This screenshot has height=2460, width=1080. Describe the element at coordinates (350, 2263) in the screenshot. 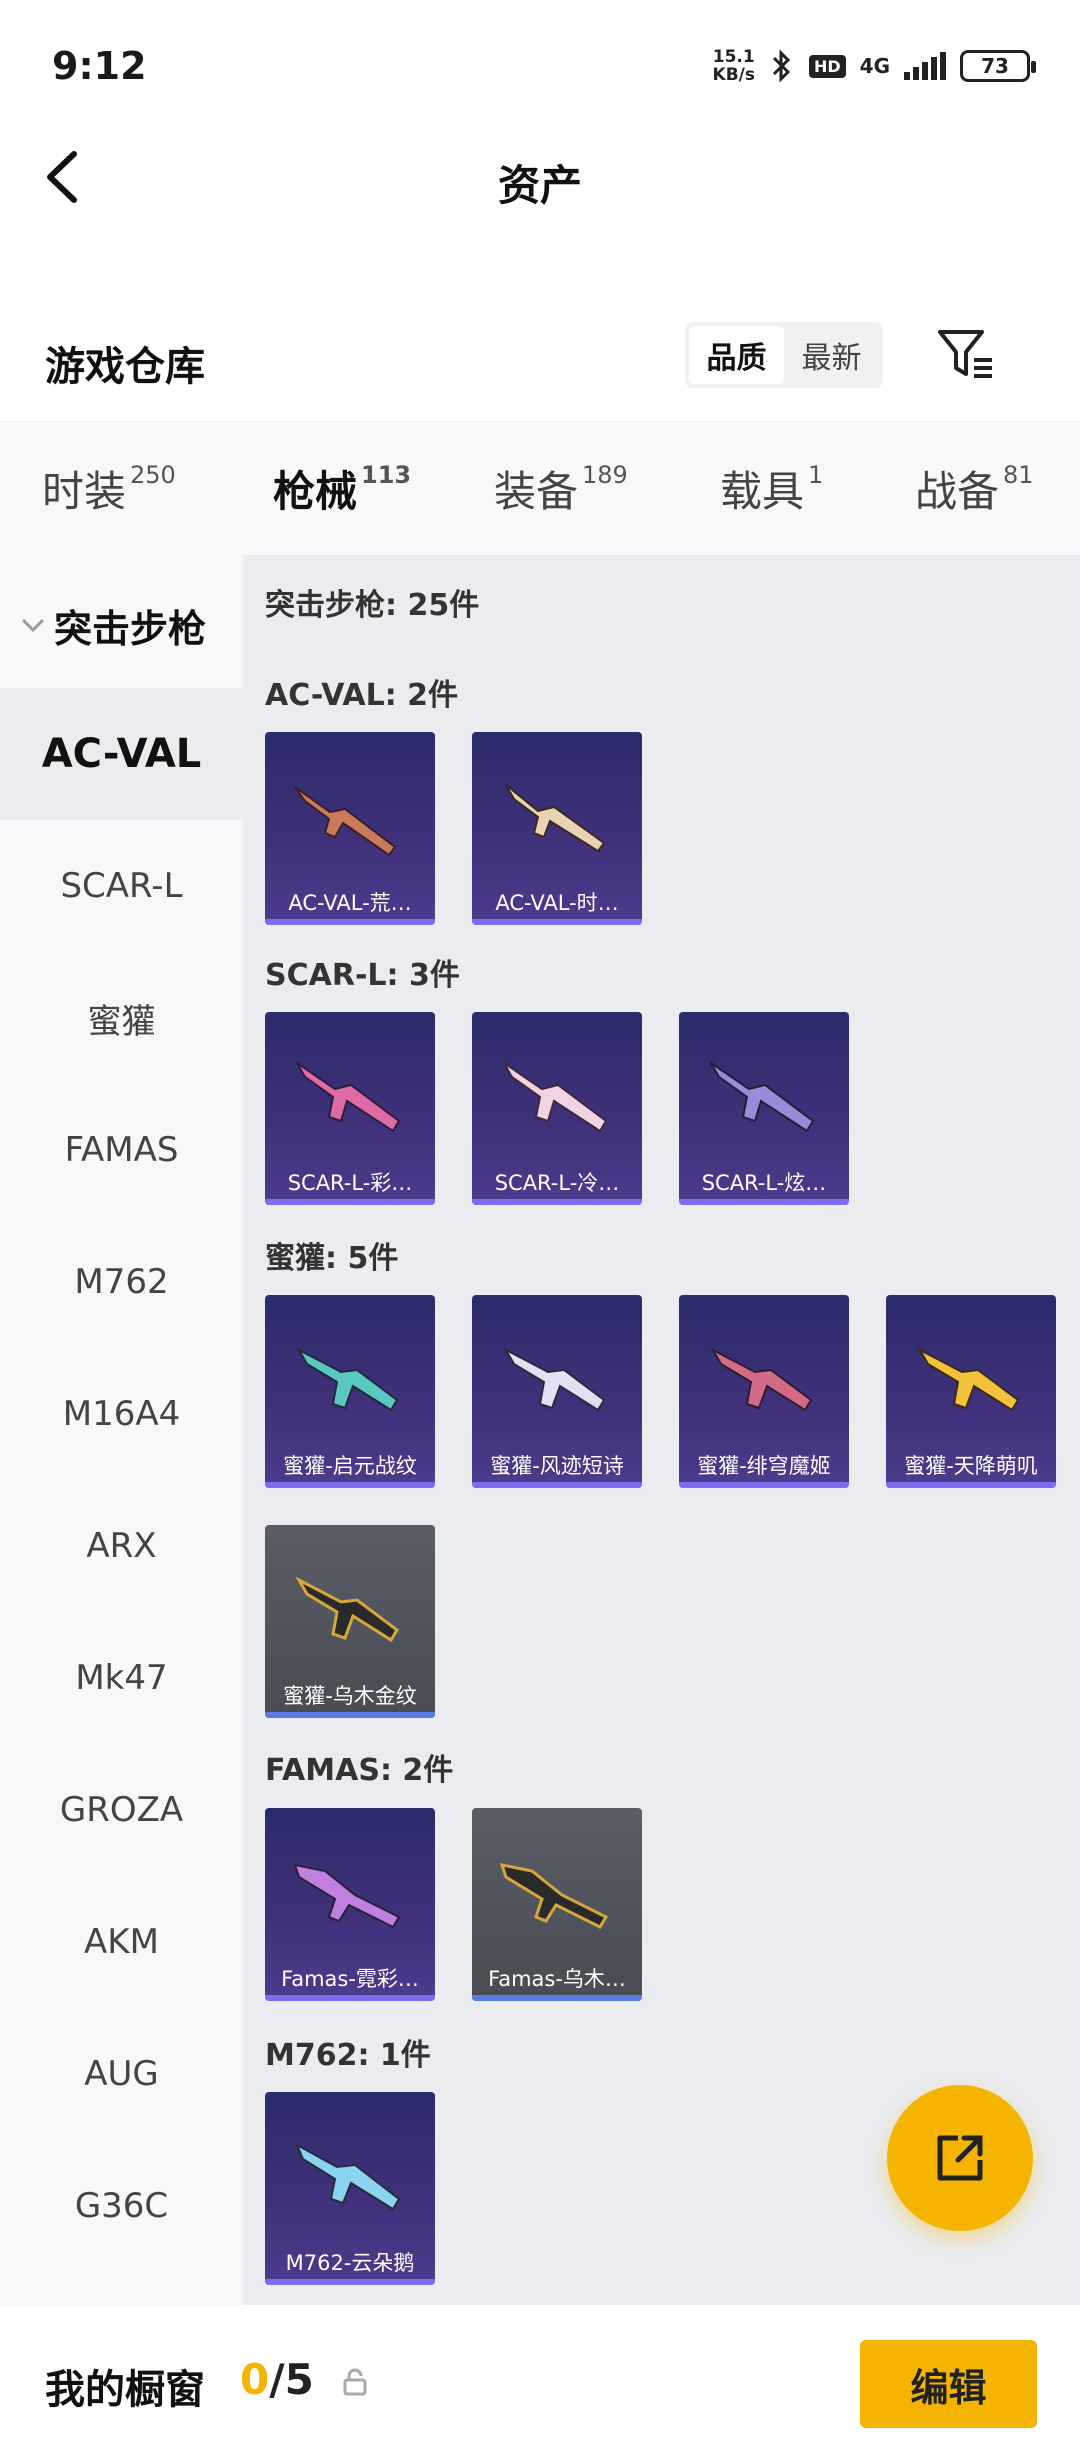

I see `skin-name: M762-云朵鹅` at that location.